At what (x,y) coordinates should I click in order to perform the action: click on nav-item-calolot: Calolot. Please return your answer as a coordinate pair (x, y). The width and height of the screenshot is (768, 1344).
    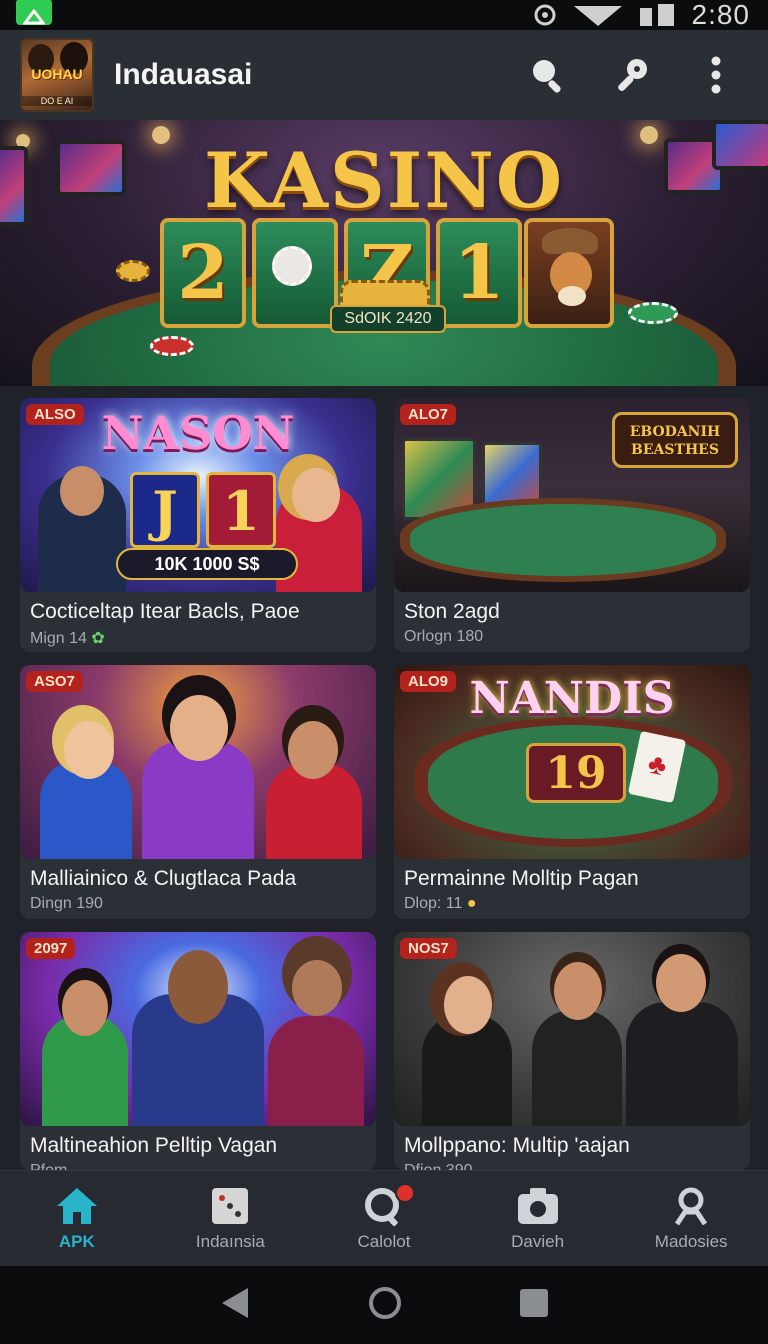
    Looking at the image, I should click on (384, 1218).